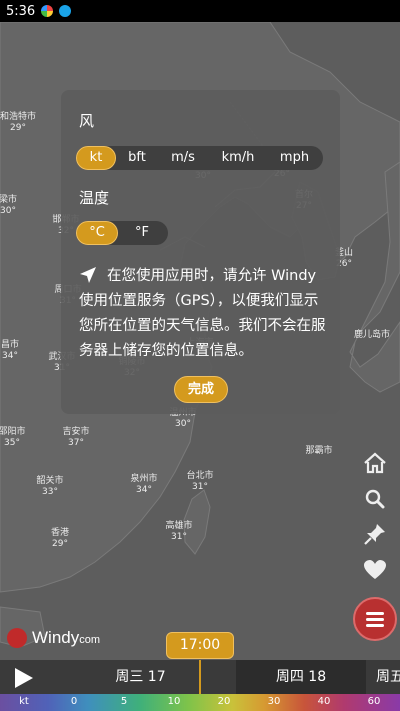 This screenshot has height=711, width=400. What do you see at coordinates (21, 11) in the screenshot?
I see `status-time: 5:36` at bounding box center [21, 11].